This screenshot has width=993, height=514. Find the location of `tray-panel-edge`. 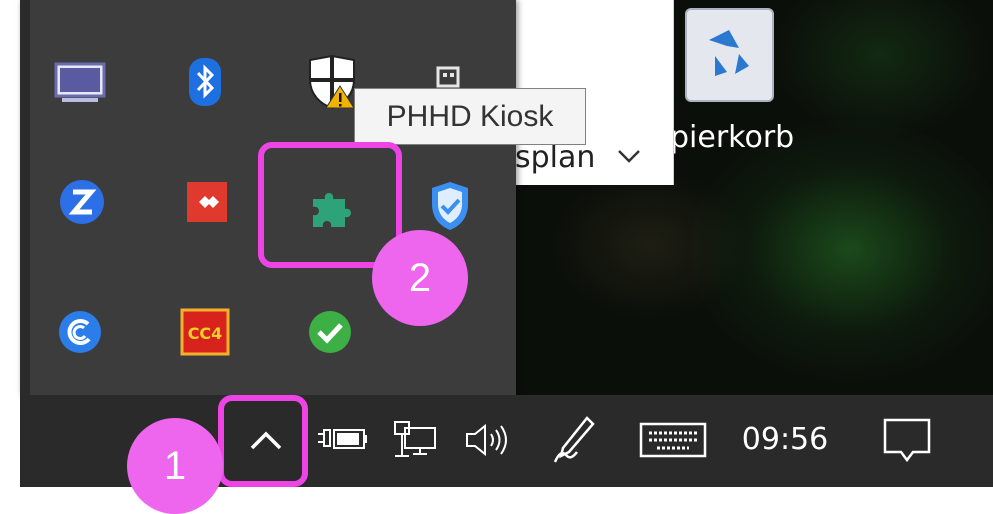

tray-panel-edge is located at coordinates (25, 197).